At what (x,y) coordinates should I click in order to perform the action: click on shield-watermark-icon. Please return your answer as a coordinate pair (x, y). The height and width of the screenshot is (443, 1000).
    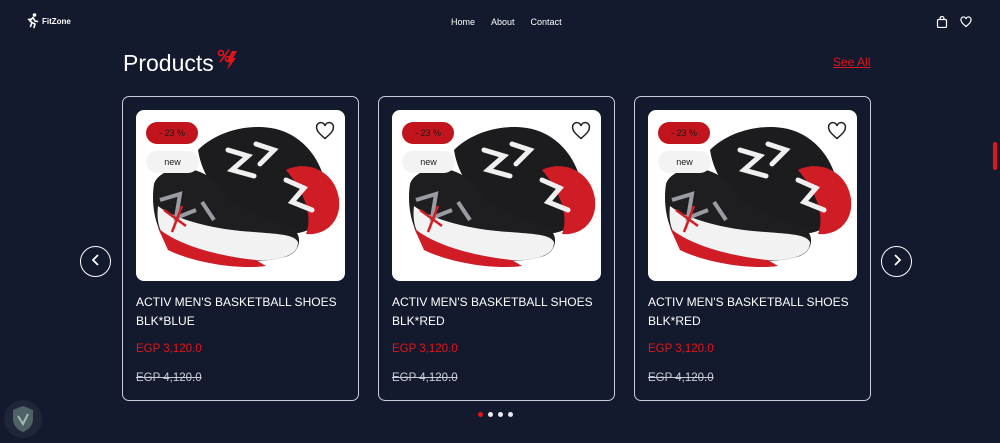
    Looking at the image, I should click on (23, 419).